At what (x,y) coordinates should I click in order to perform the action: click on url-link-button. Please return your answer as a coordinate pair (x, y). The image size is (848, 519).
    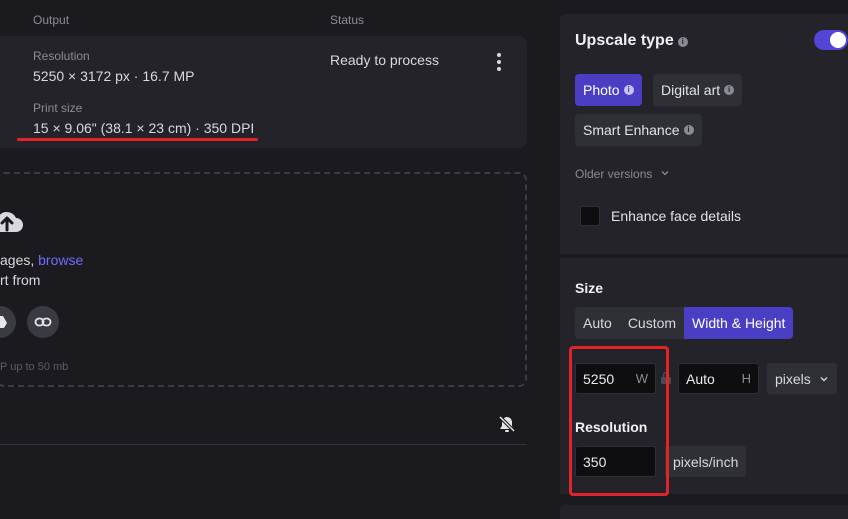
    Looking at the image, I should click on (43, 322).